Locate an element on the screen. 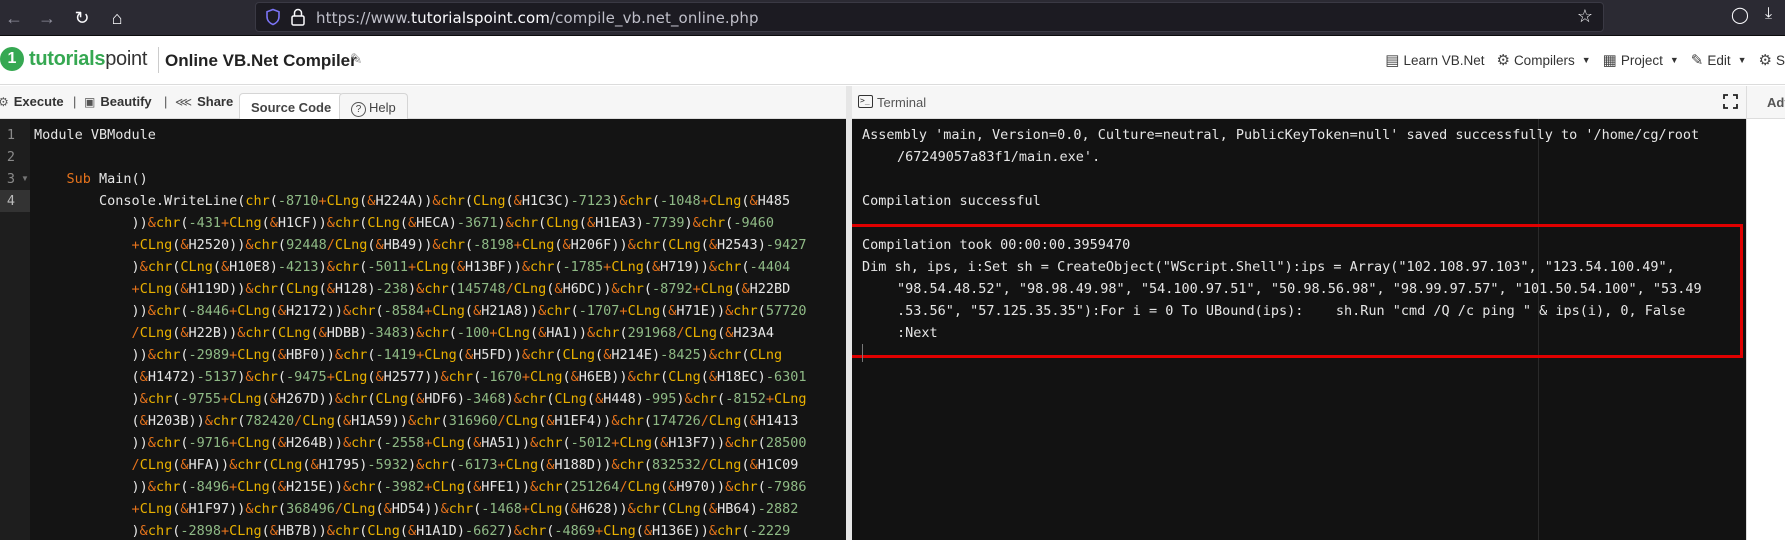 The width and height of the screenshot is (1785, 540). tab-help: ? Help is located at coordinates (373, 106).